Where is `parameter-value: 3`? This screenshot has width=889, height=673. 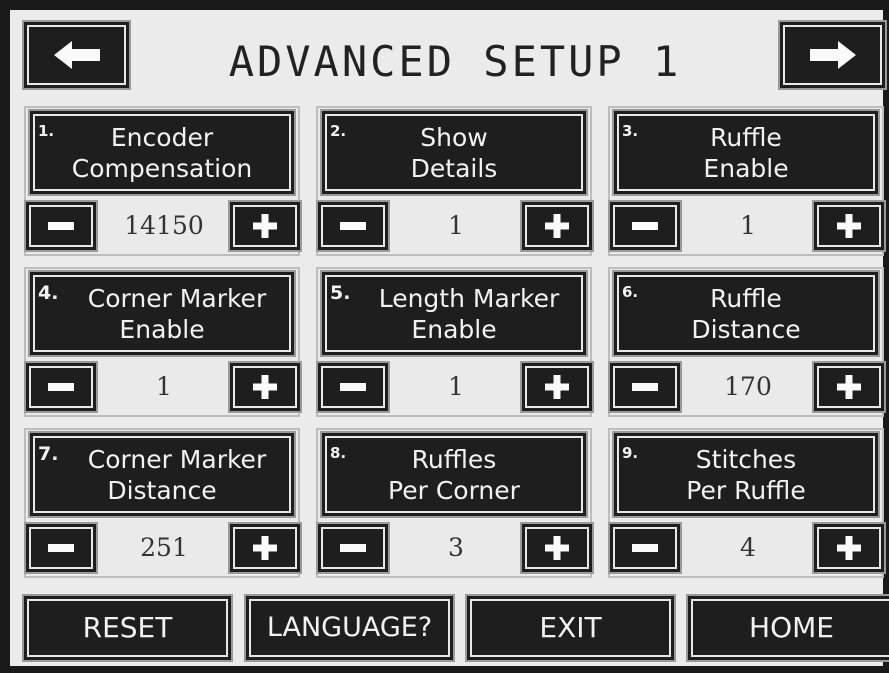 parameter-value: 3 is located at coordinates (456, 547).